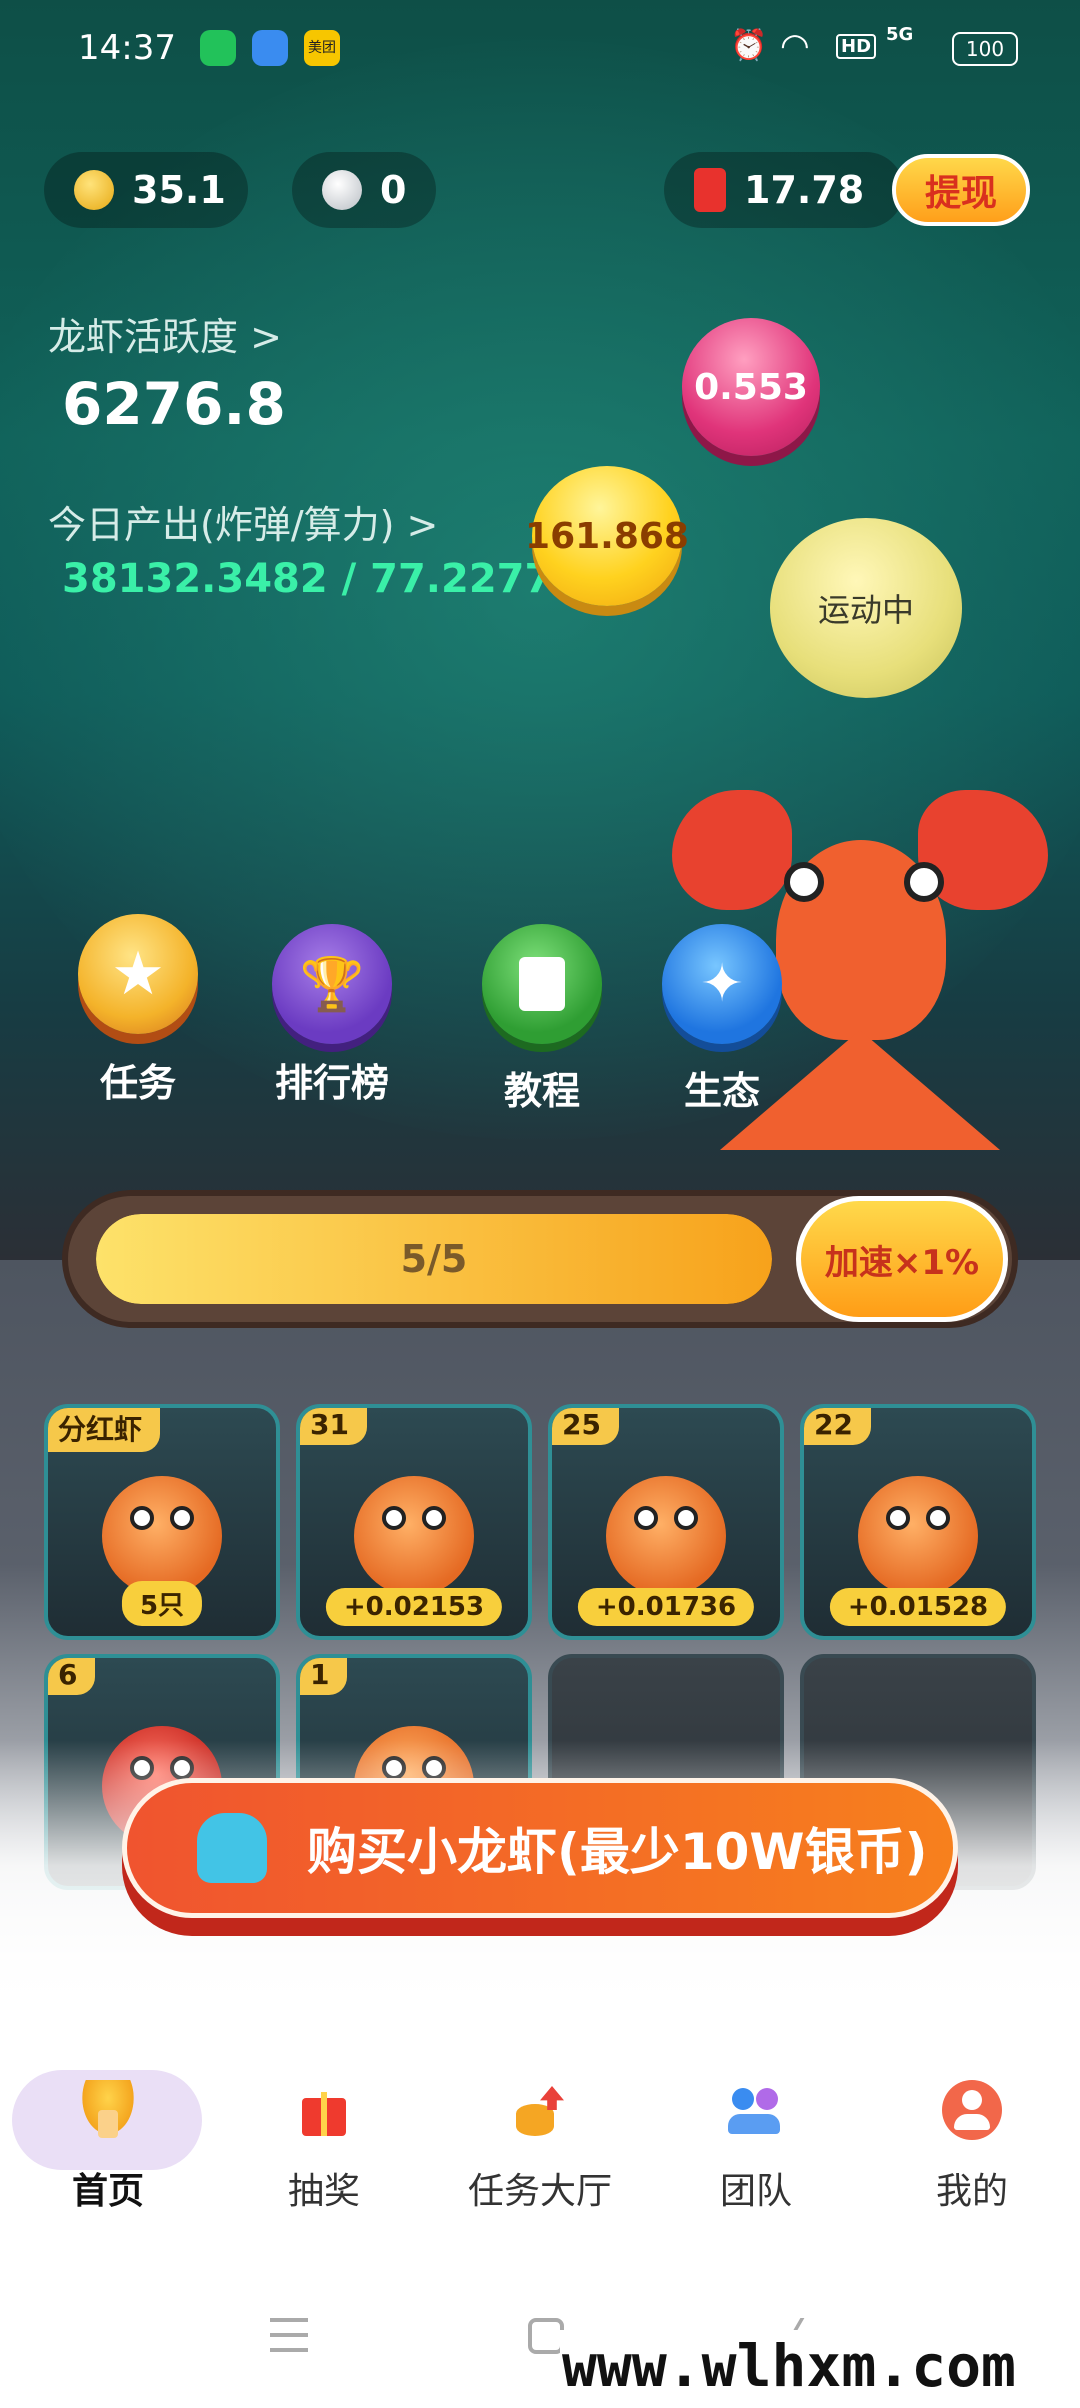  I want to click on lobster-left-eye, so click(804, 882).